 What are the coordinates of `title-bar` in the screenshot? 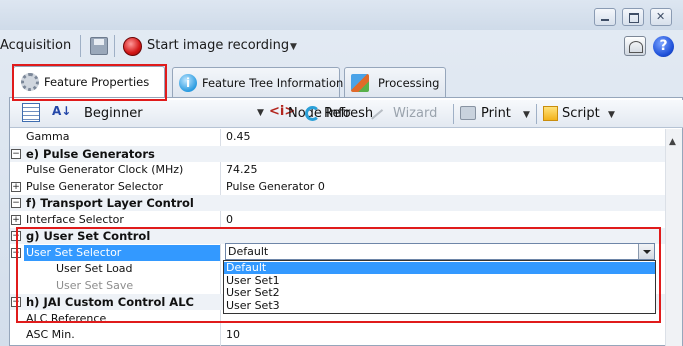 It's located at (341, 15).